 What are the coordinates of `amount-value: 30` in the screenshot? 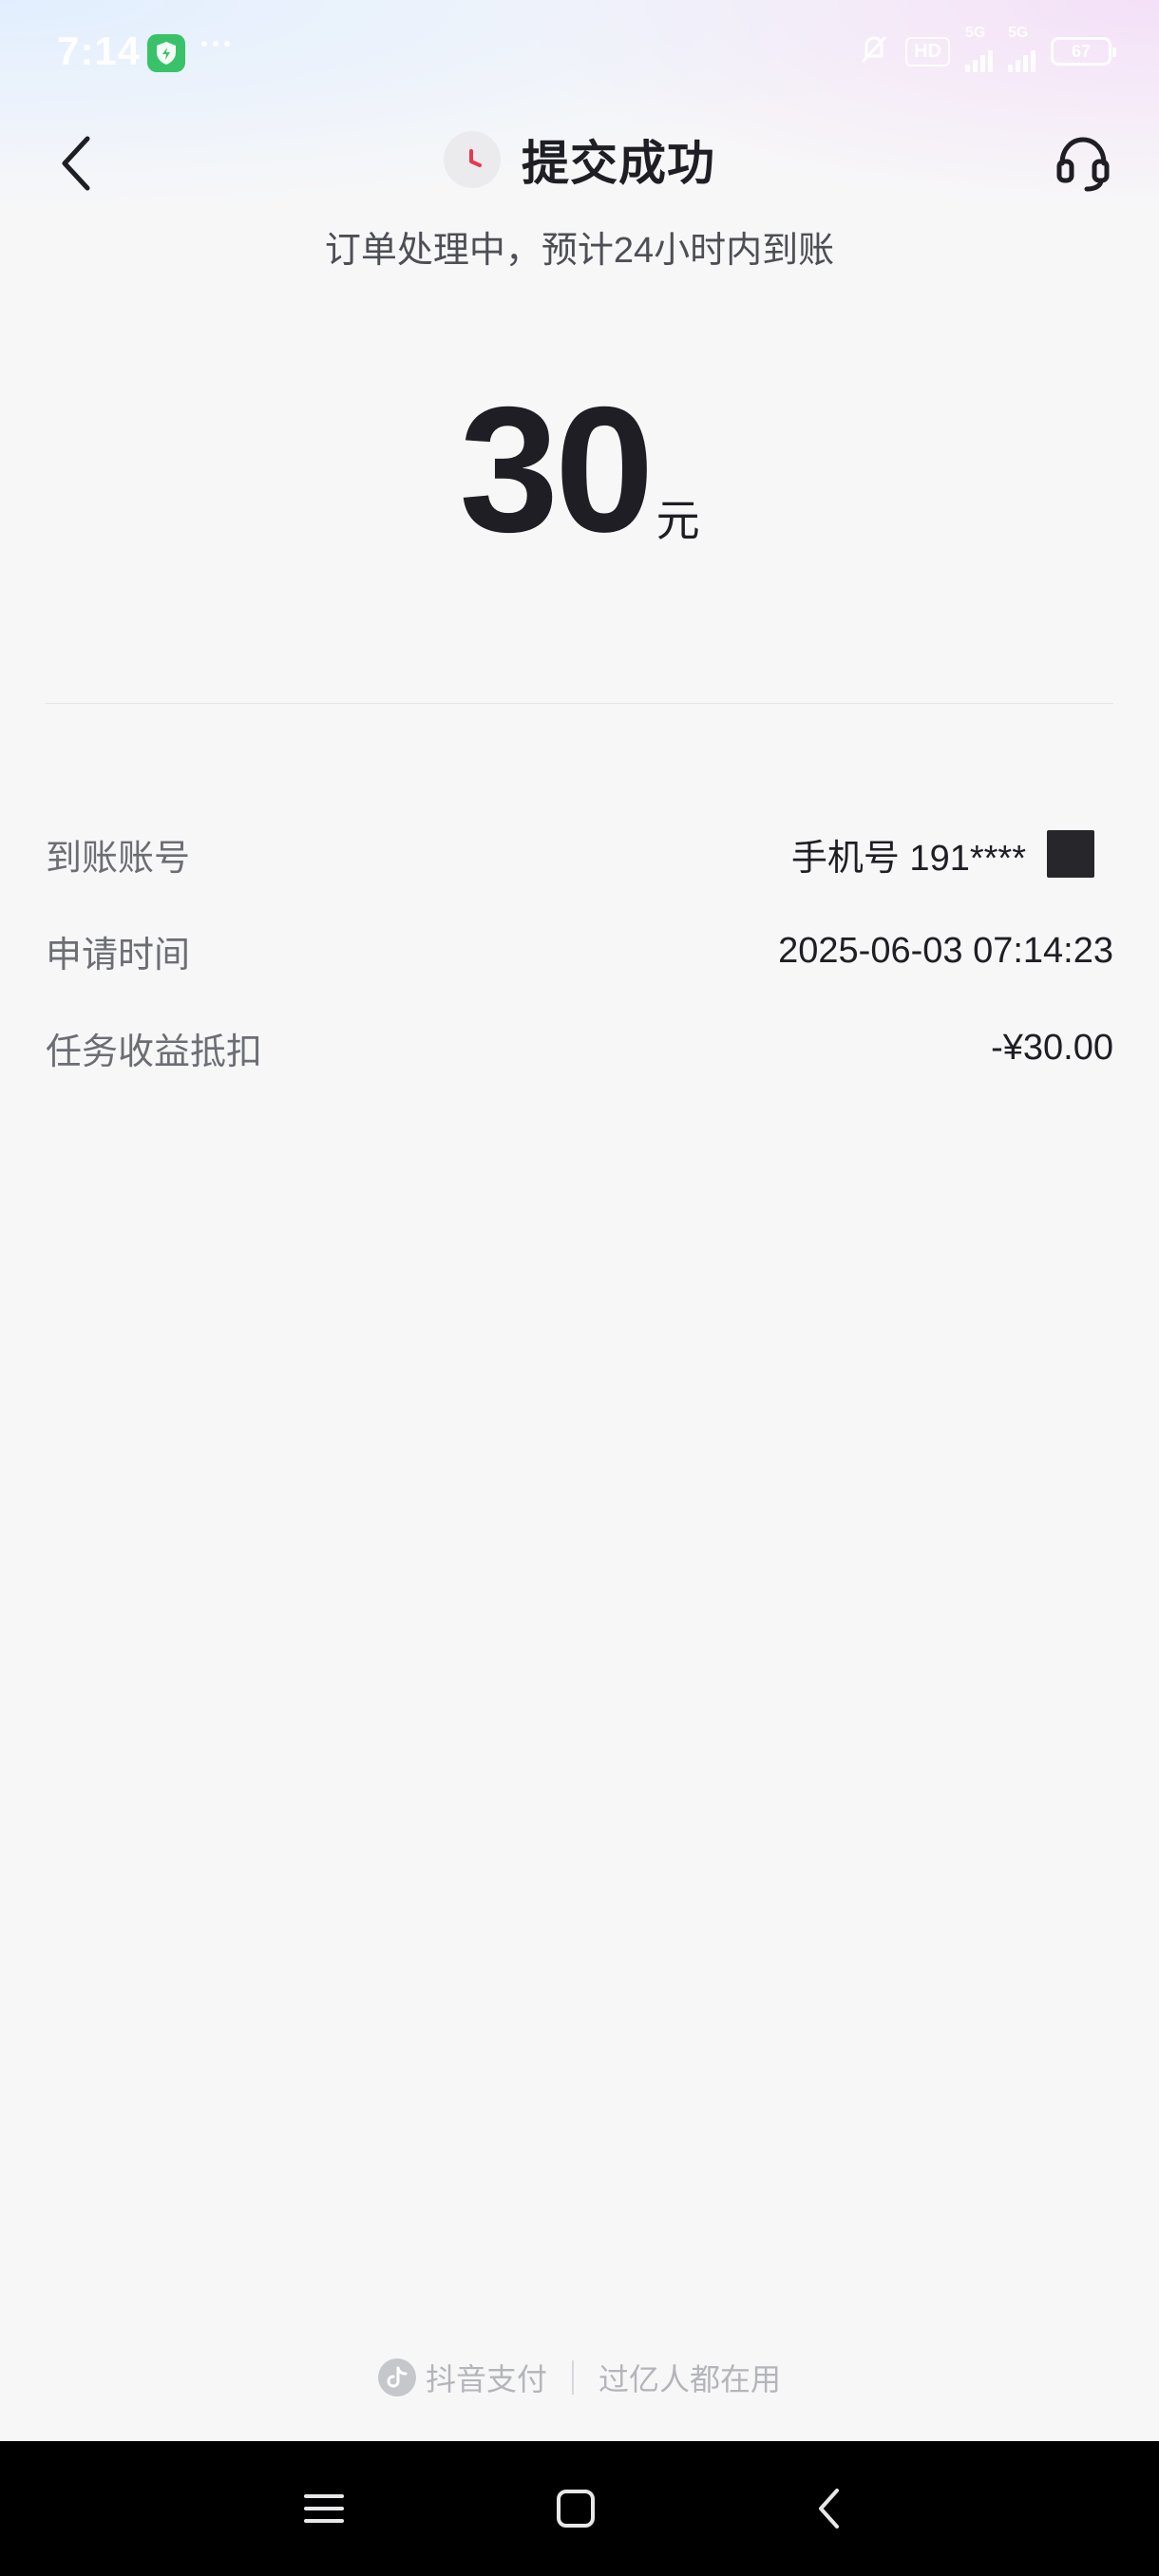 It's located at (556, 469).